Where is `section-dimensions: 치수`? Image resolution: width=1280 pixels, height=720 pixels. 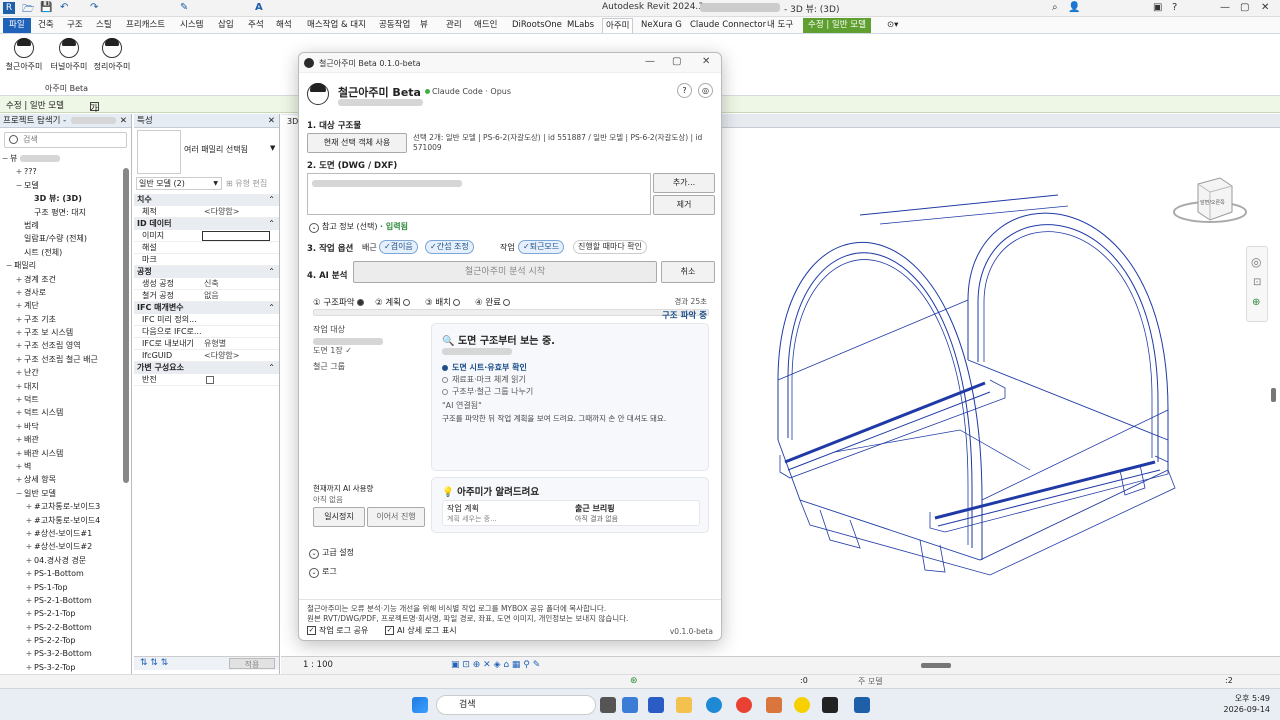 section-dimensions: 치수 is located at coordinates (206, 200).